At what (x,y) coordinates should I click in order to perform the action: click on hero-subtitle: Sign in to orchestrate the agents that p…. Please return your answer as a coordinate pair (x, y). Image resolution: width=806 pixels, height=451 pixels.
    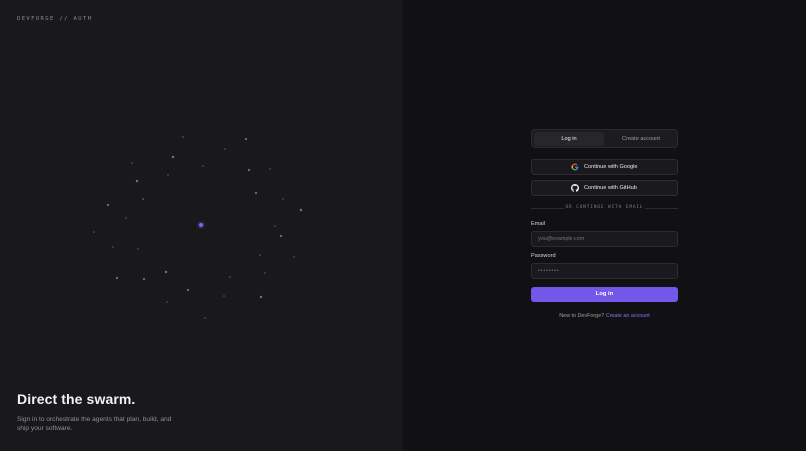
    Looking at the image, I should click on (94, 424).